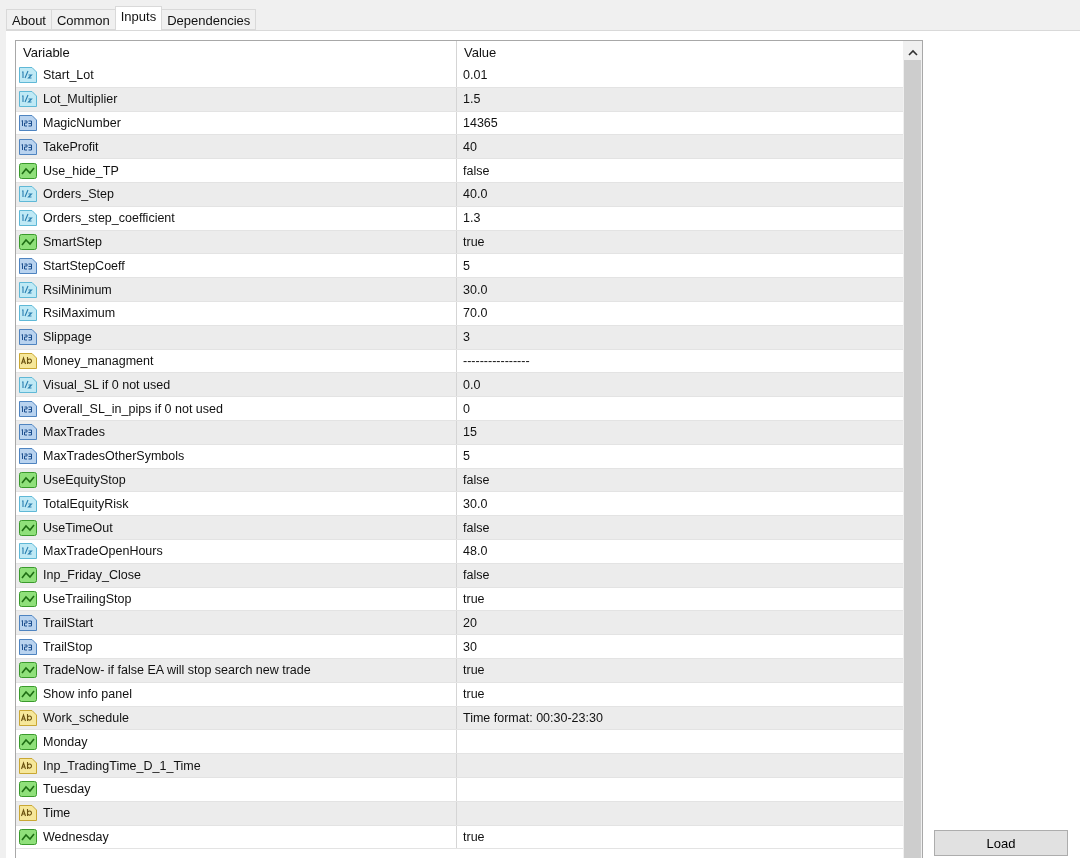 The height and width of the screenshot is (858, 1080). Describe the element at coordinates (912, 52) in the screenshot. I see `scroll-up-icon` at that location.